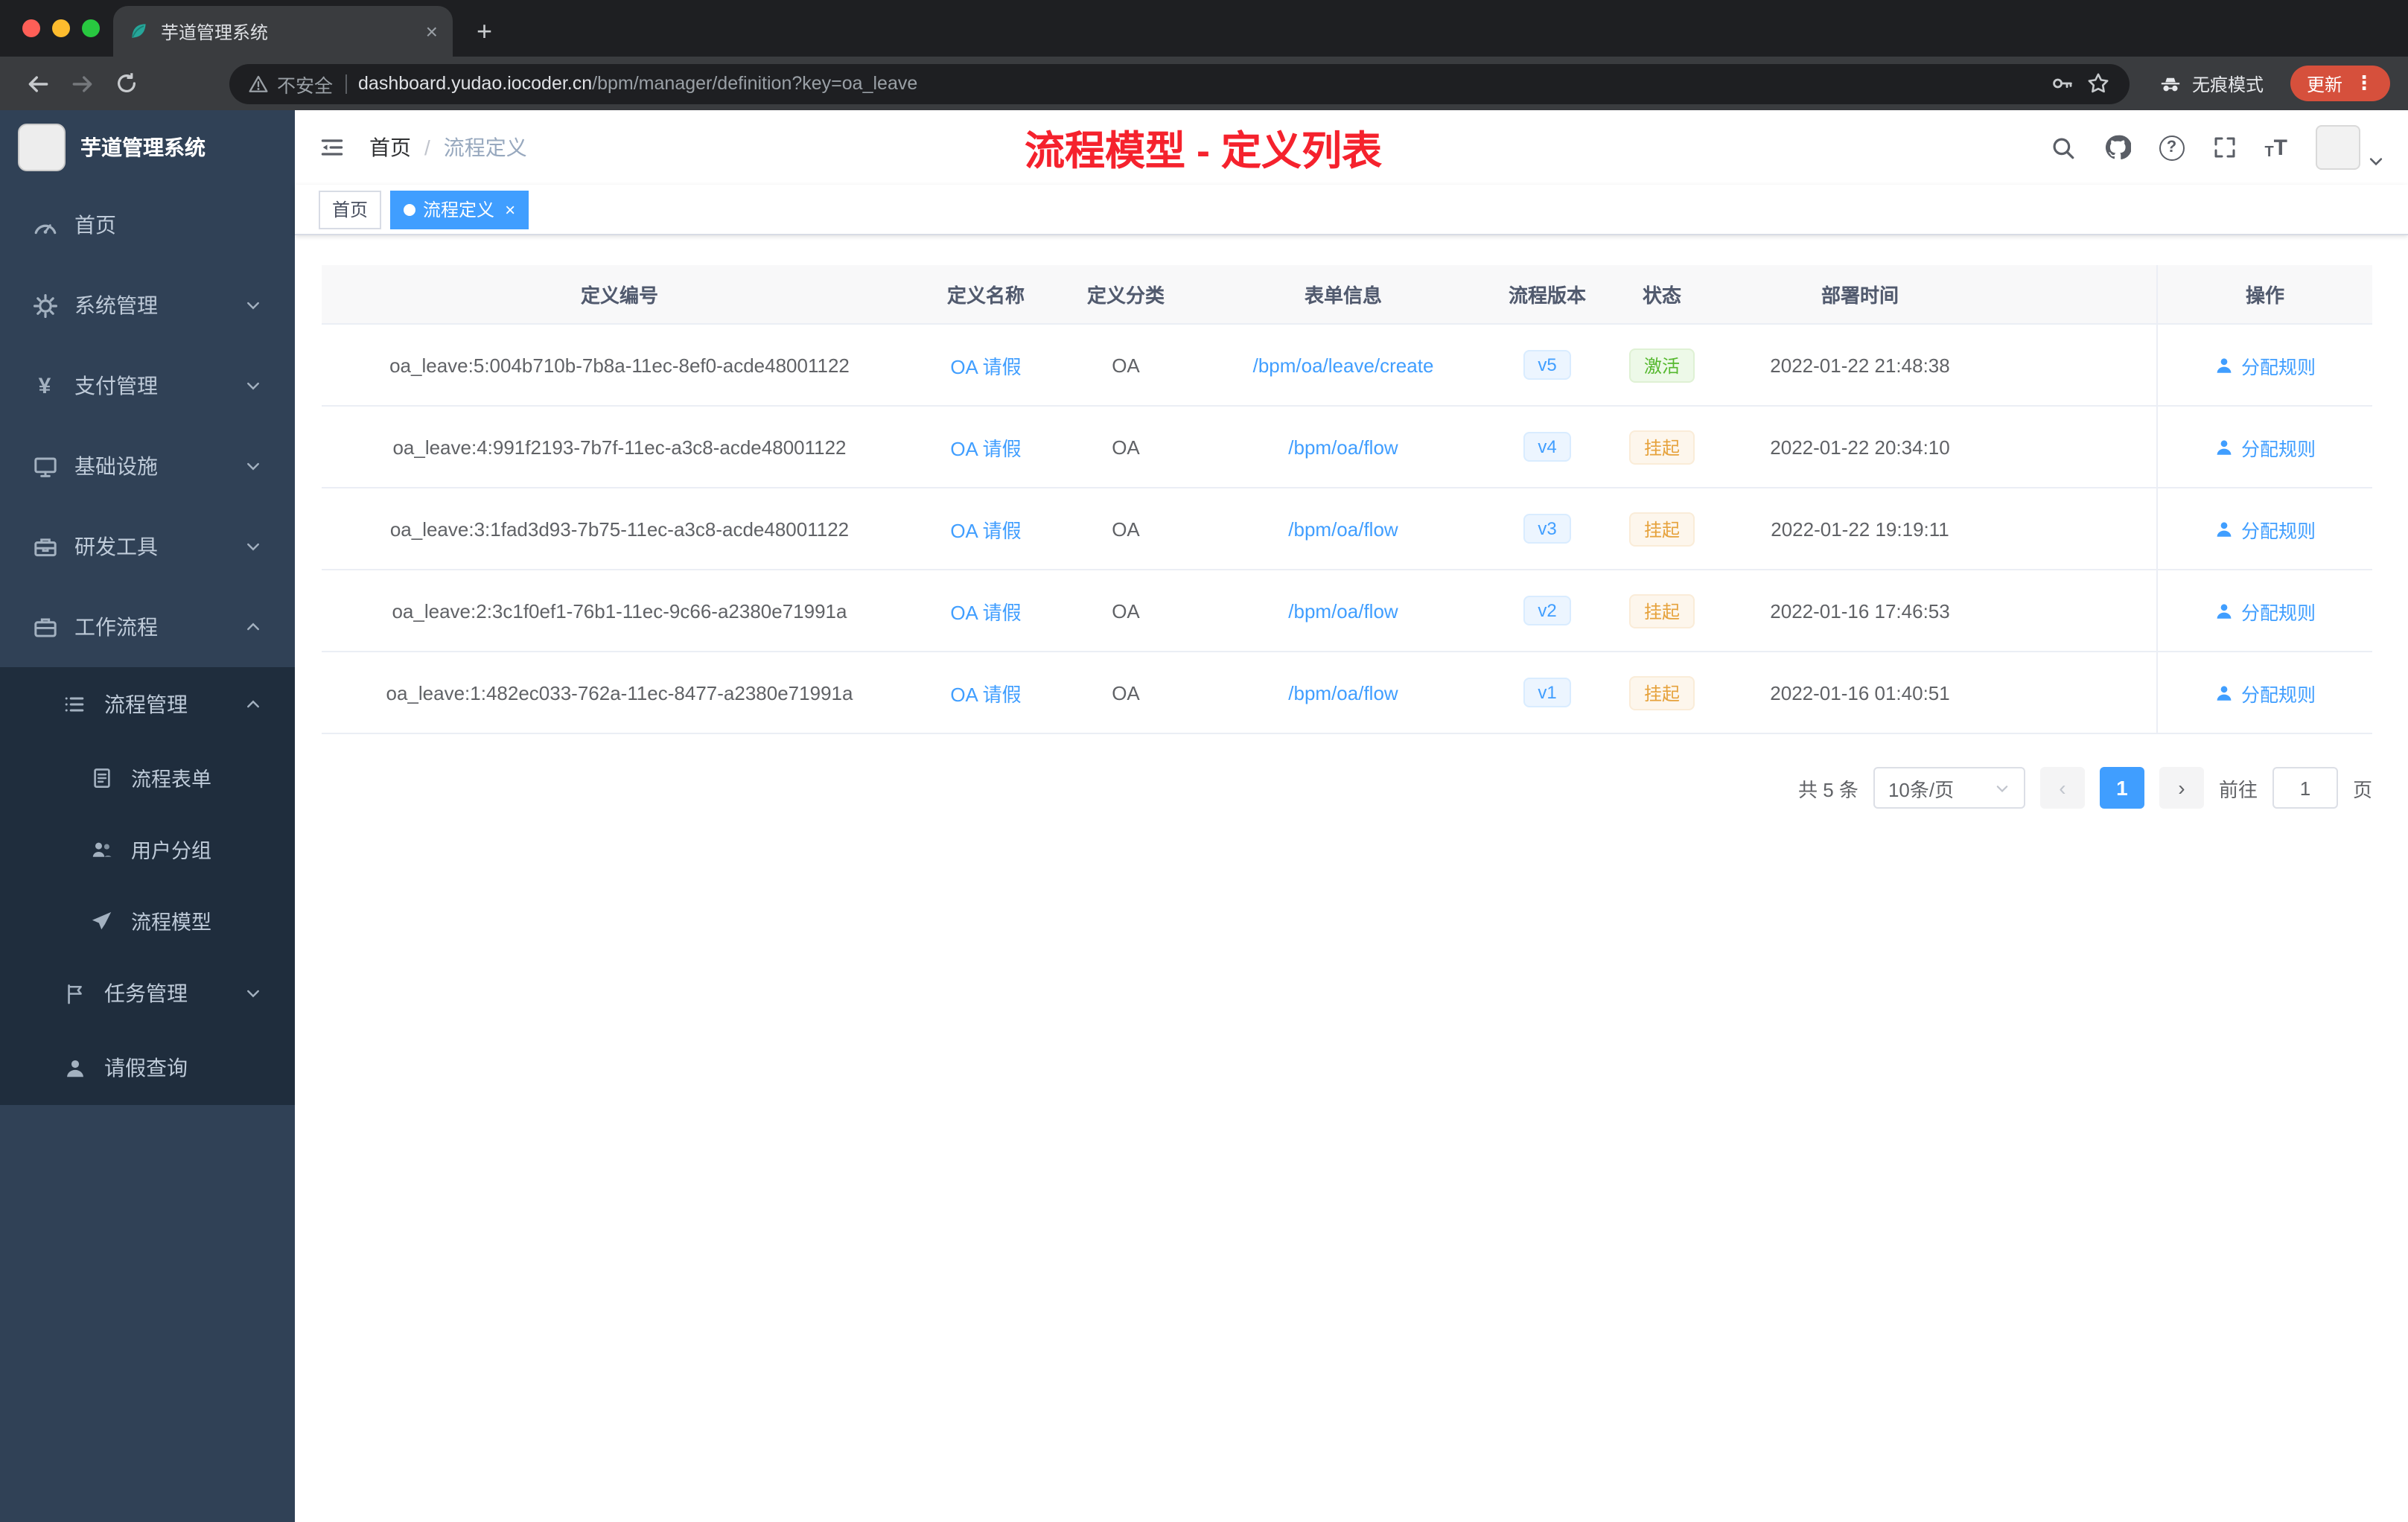 The height and width of the screenshot is (1522, 2408). Describe the element at coordinates (147, 466) in the screenshot. I see `sidebar-item-infra: 基础设施` at that location.